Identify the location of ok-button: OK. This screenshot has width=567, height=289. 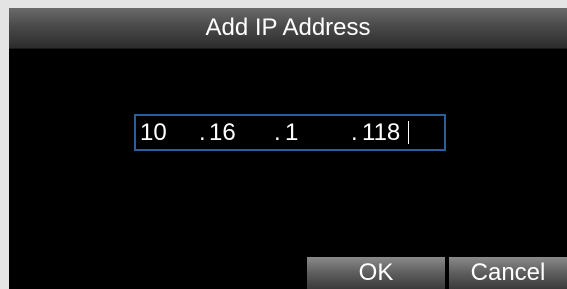
(376, 273).